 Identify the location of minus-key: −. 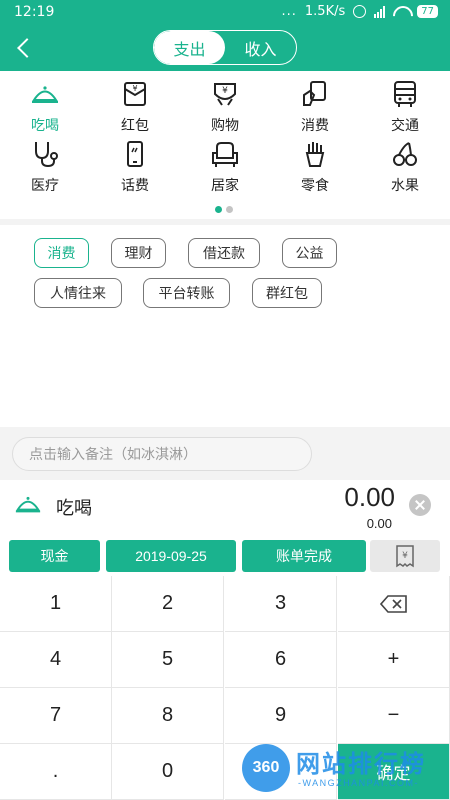
(394, 716).